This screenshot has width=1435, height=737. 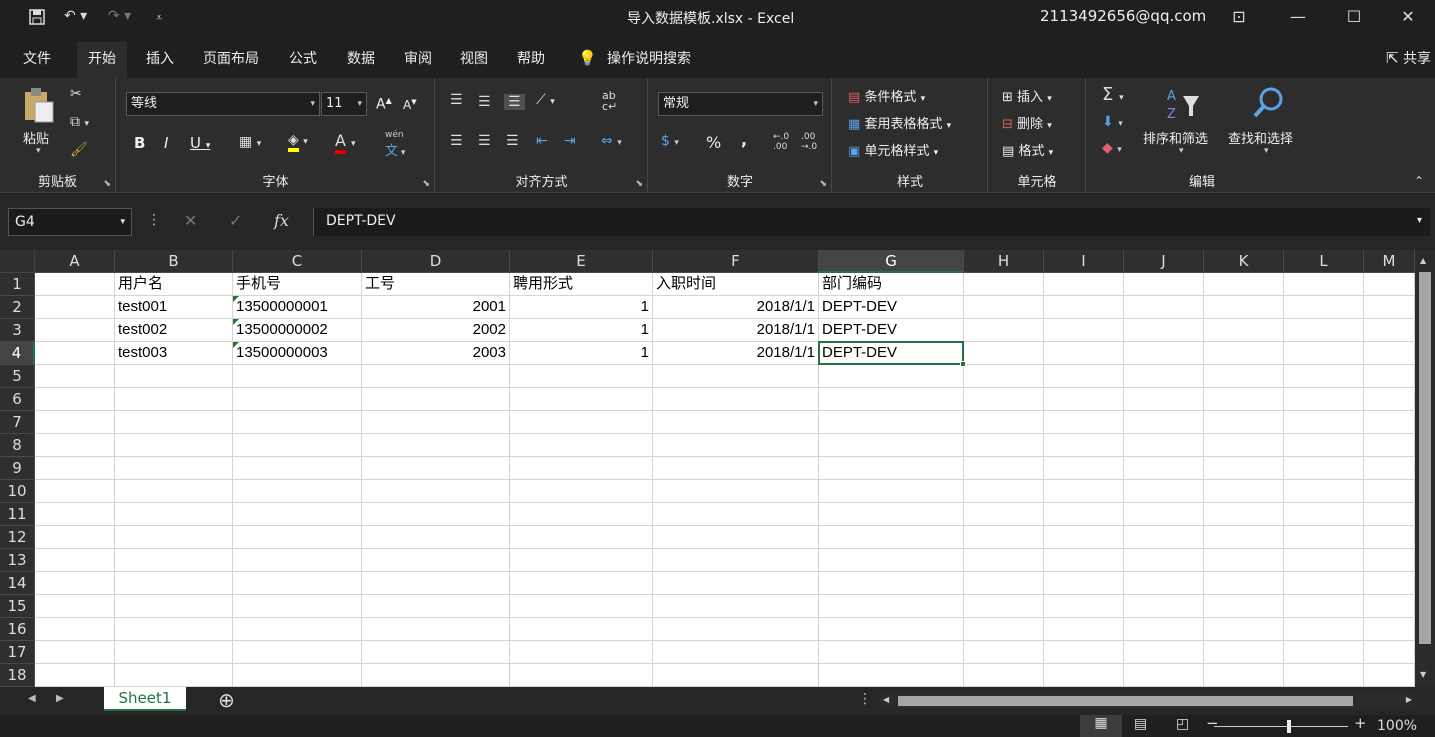 I want to click on cell-g2: DEPT-DEV, so click(x=891, y=307).